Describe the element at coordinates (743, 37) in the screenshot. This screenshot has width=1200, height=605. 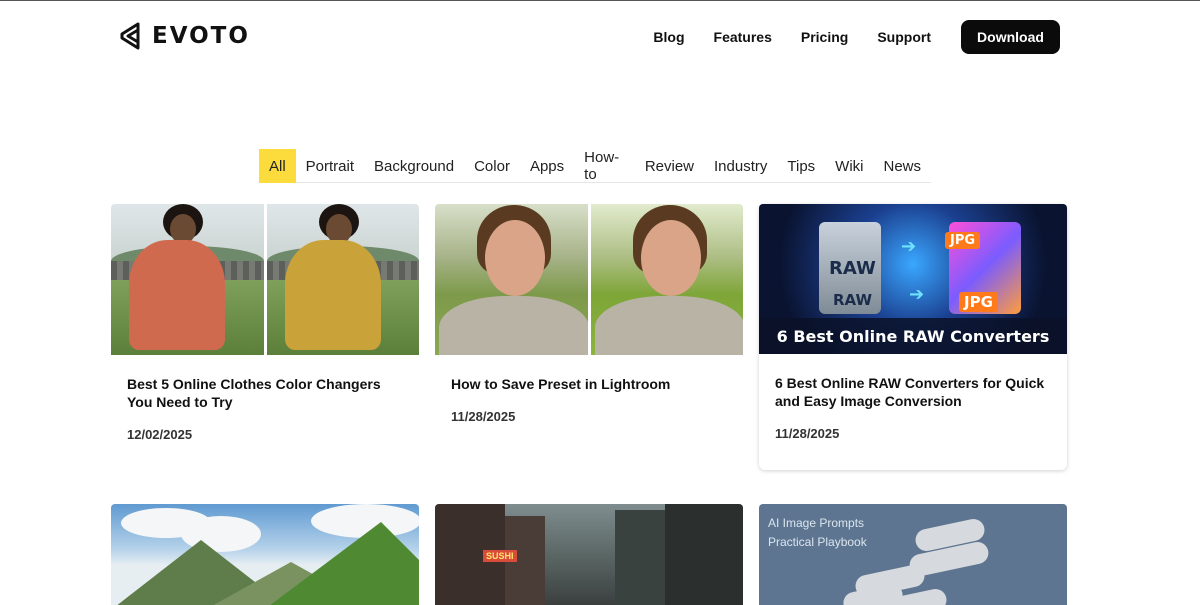
I see `nav-features: Features` at that location.